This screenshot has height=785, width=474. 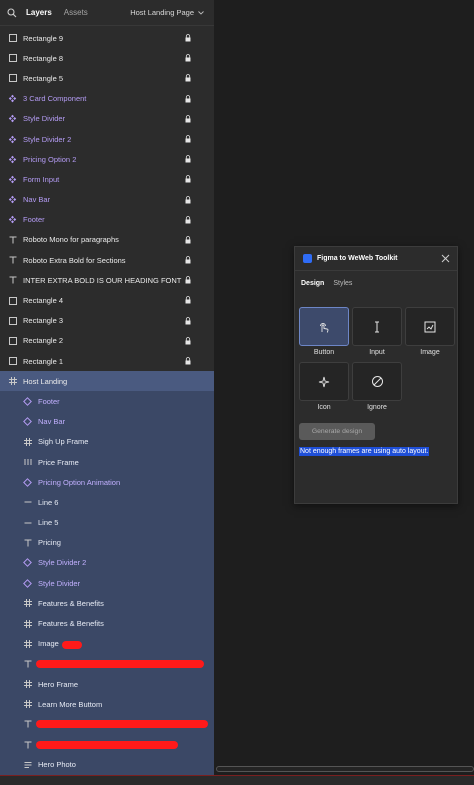 I want to click on layer-label: Learn More Buttom, so click(x=70, y=704).